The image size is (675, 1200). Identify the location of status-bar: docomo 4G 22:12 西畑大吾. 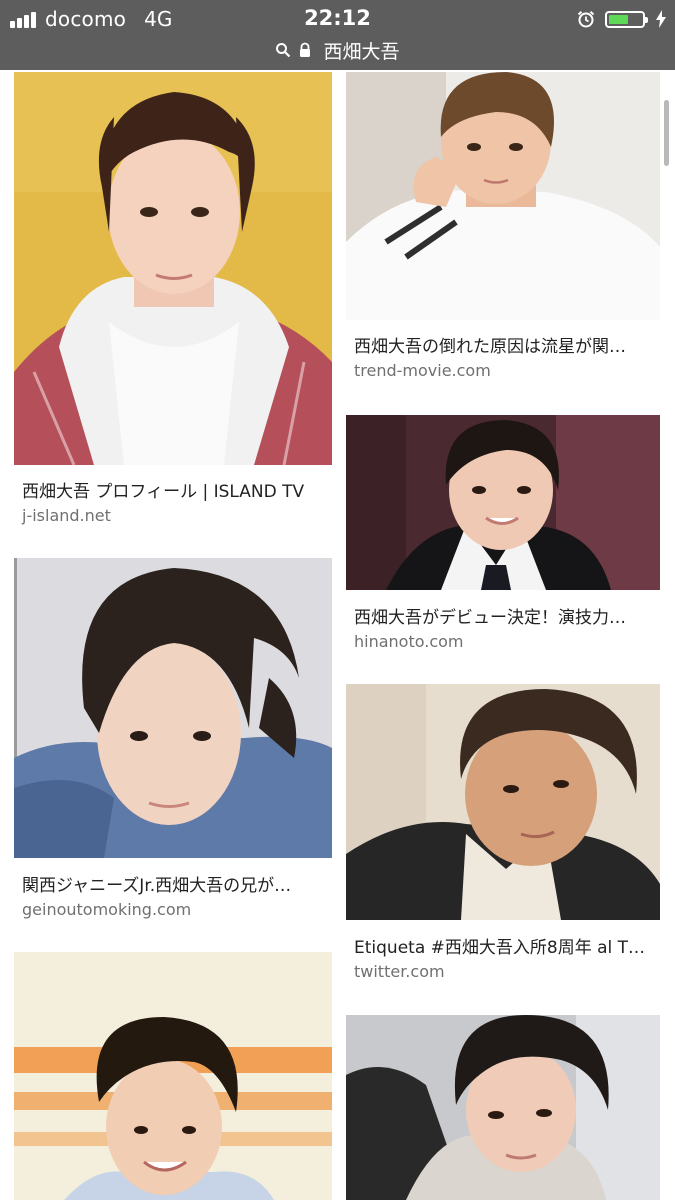
(337, 35).